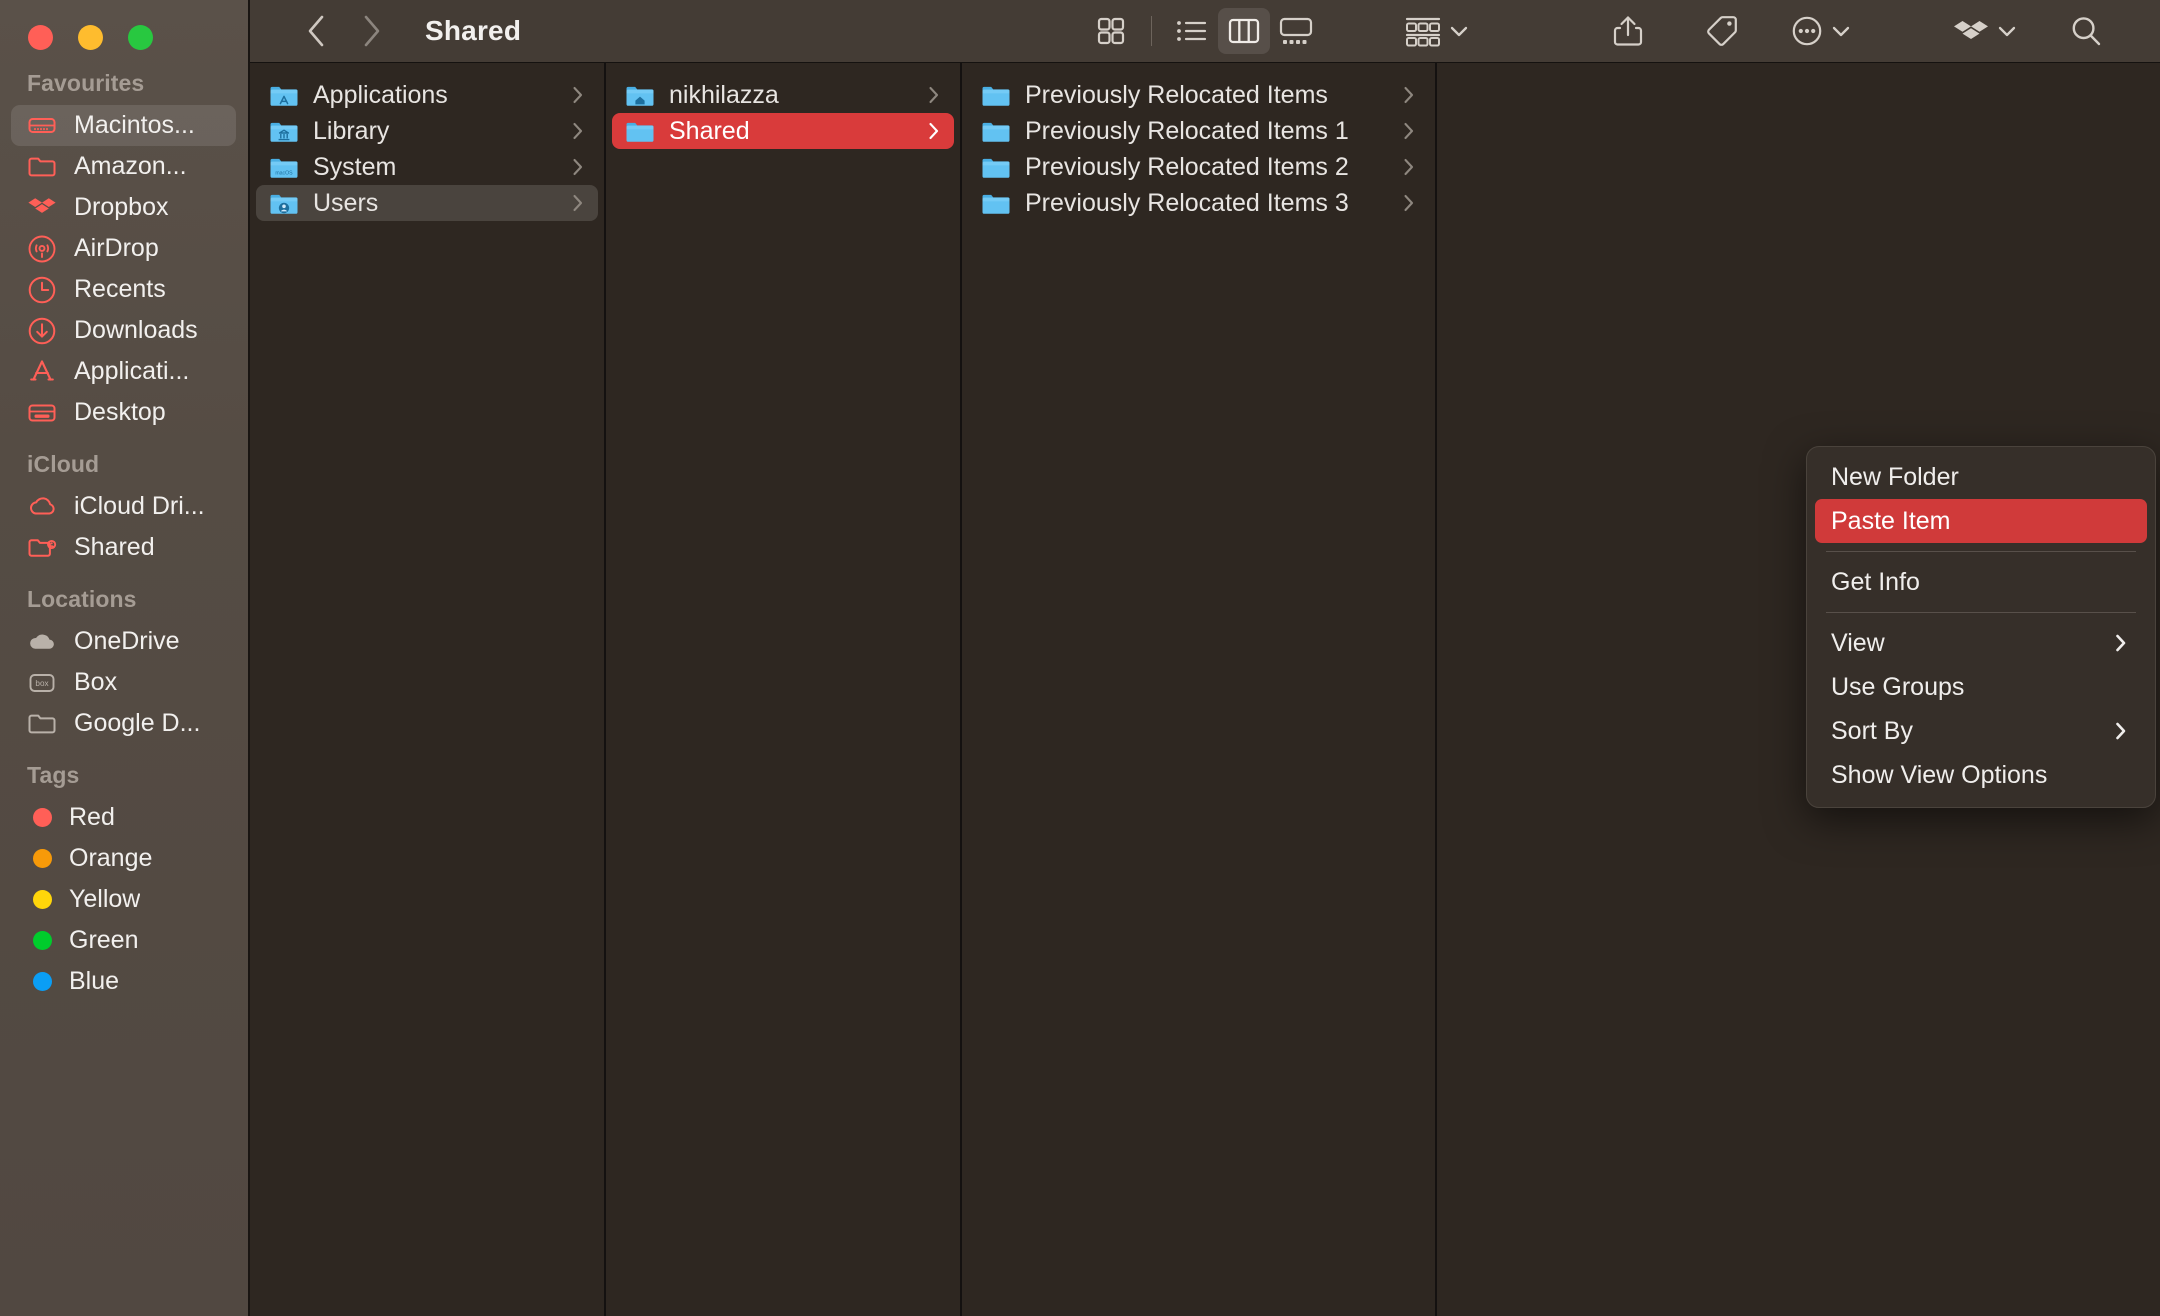 This screenshot has width=2160, height=1316. I want to click on column-item: Previously Relocated Items, so click(1198, 95).